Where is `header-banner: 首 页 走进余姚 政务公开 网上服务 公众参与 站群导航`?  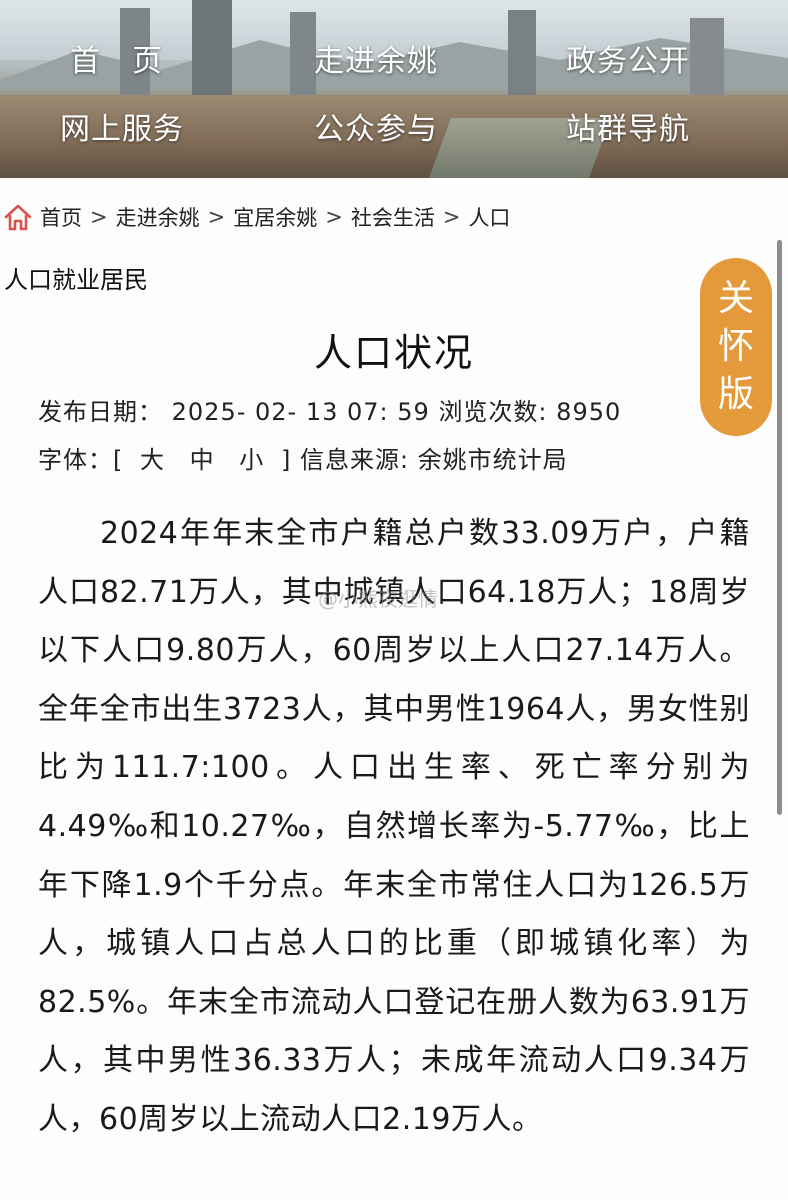 header-banner: 首 页 走进余姚 政务公开 网上服务 公众参与 站群导航 is located at coordinates (394, 89).